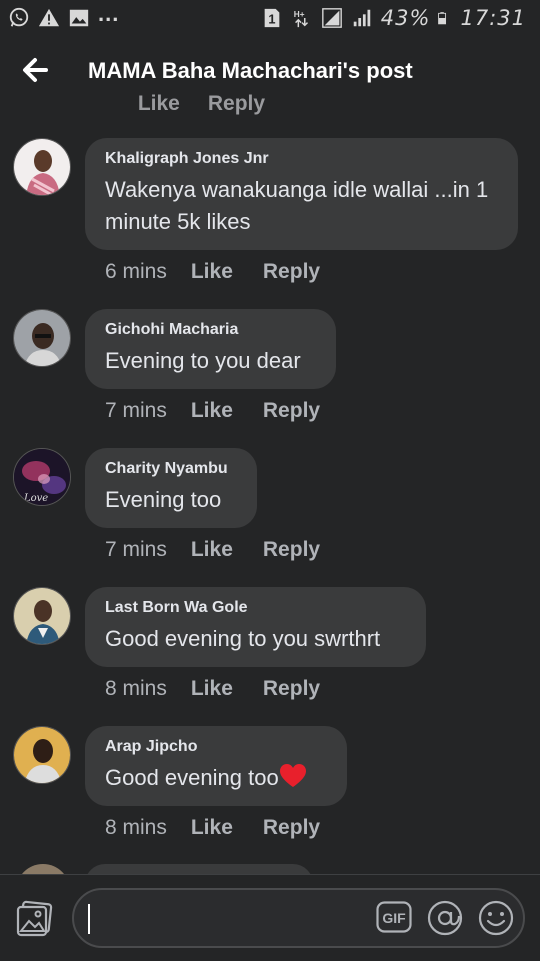 Image resolution: width=540 pixels, height=961 pixels. I want to click on photo-button, so click(35, 918).